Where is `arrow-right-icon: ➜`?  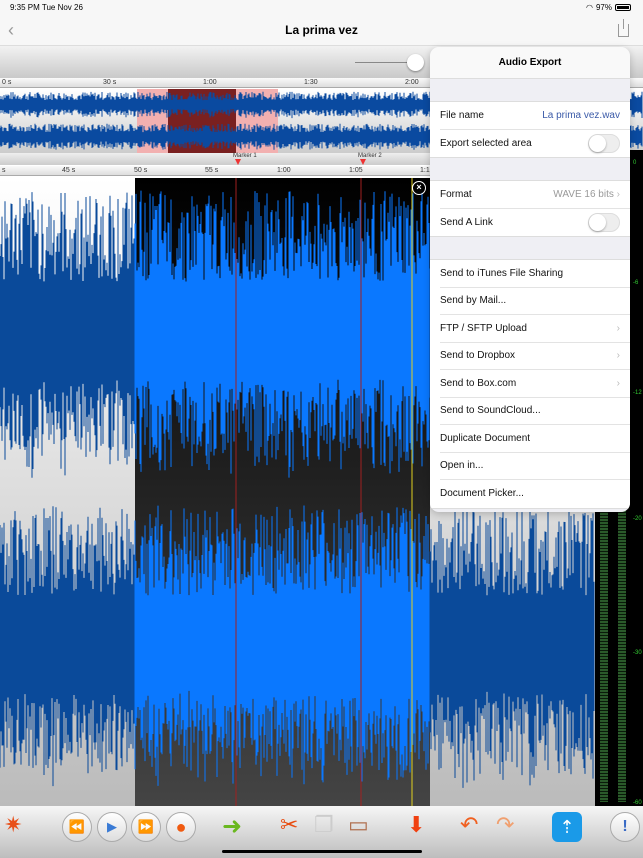 arrow-right-icon: ➜ is located at coordinates (237, 827).